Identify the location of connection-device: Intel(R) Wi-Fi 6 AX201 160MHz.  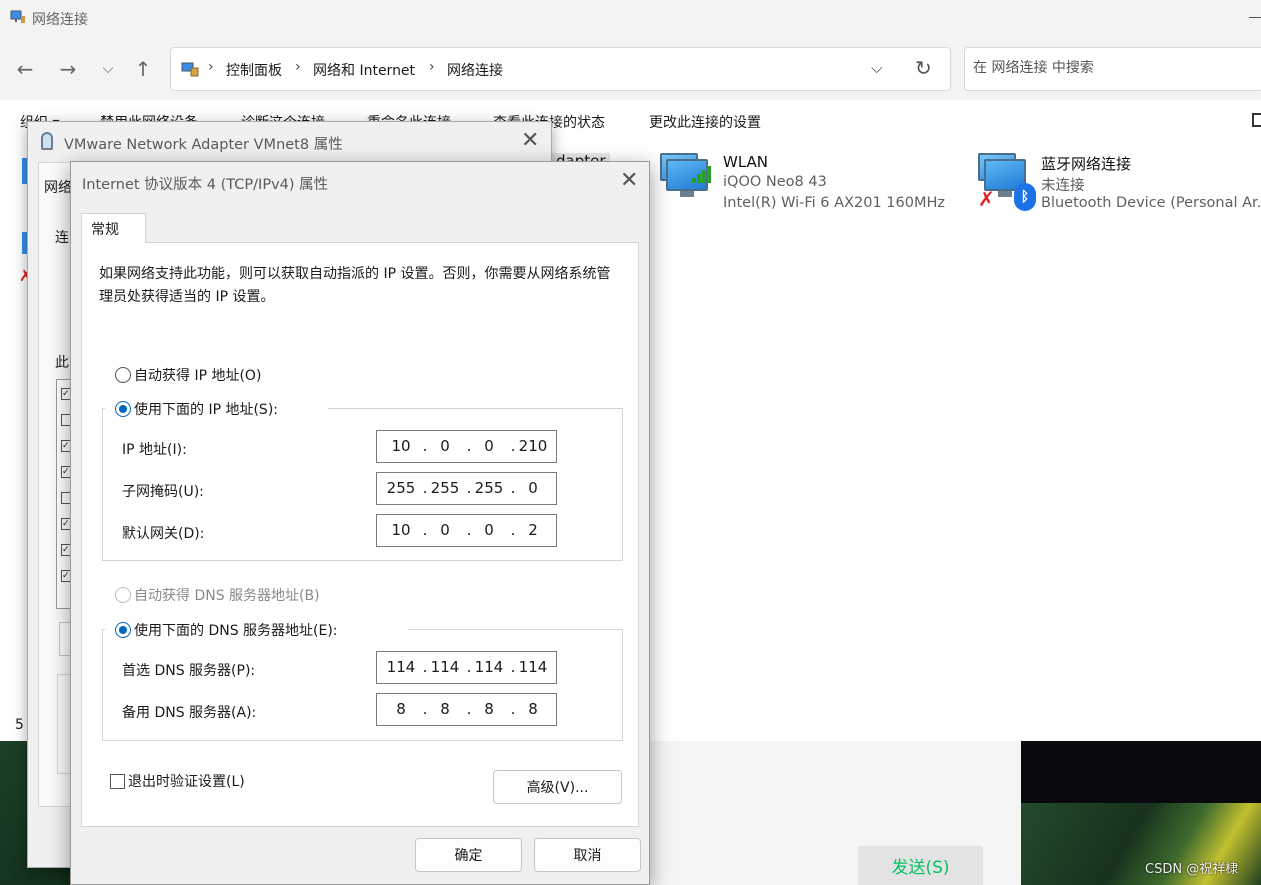
(834, 203).